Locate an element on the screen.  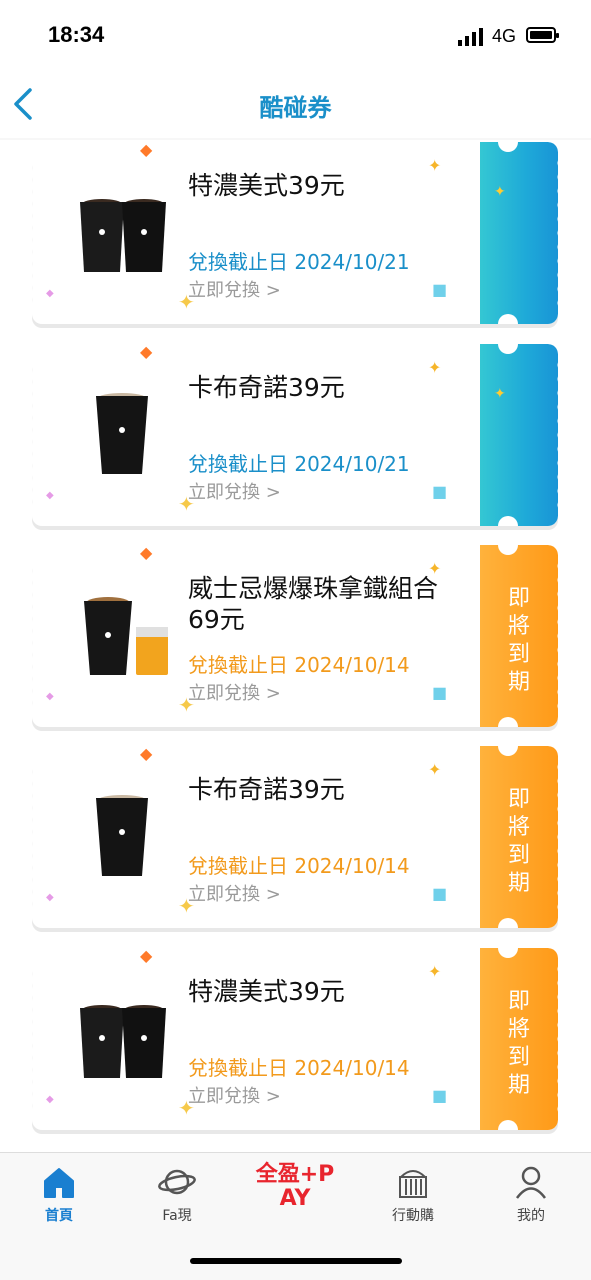
pay-logo: 全盈+PAY is located at coordinates (295, 1186).